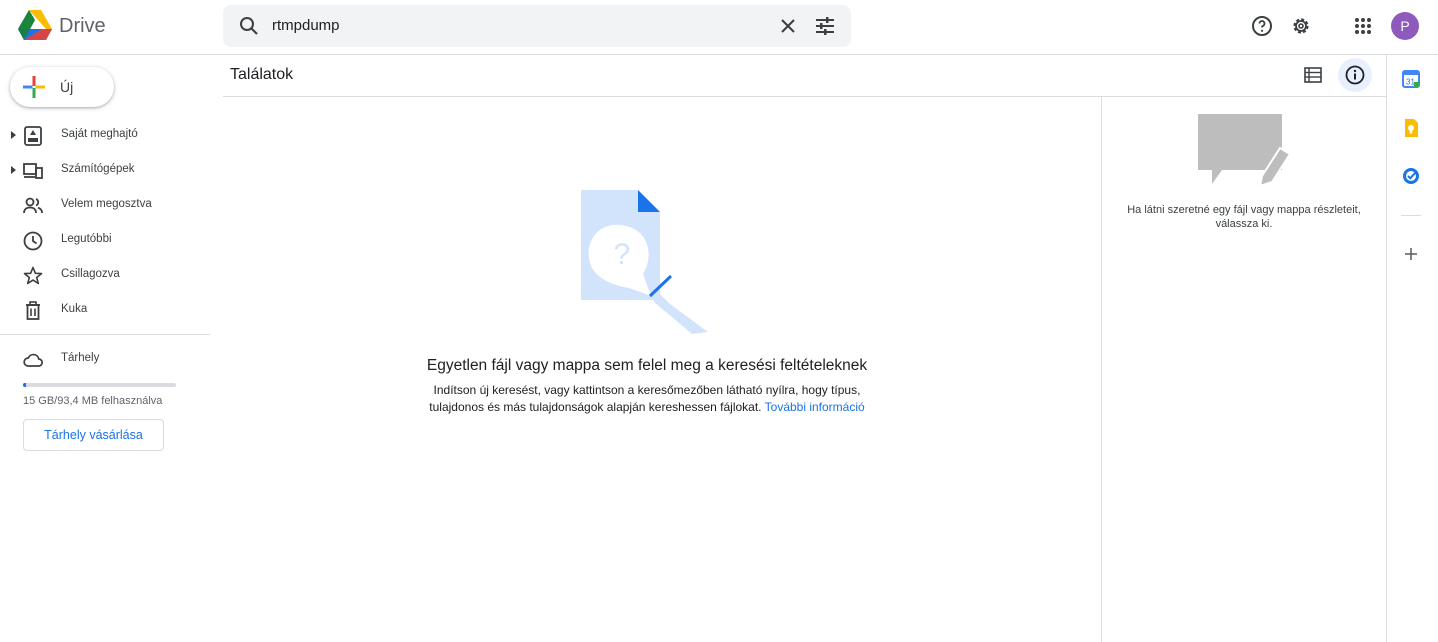 This screenshot has height=642, width=1438. I want to click on nav-item-recent: Legutóbbi, so click(105, 240).